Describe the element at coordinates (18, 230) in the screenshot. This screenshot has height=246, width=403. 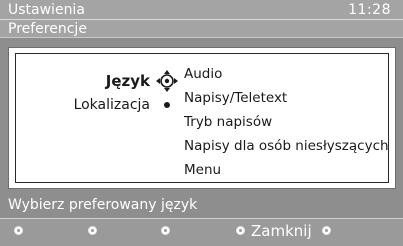
I see `red-button-icon` at that location.